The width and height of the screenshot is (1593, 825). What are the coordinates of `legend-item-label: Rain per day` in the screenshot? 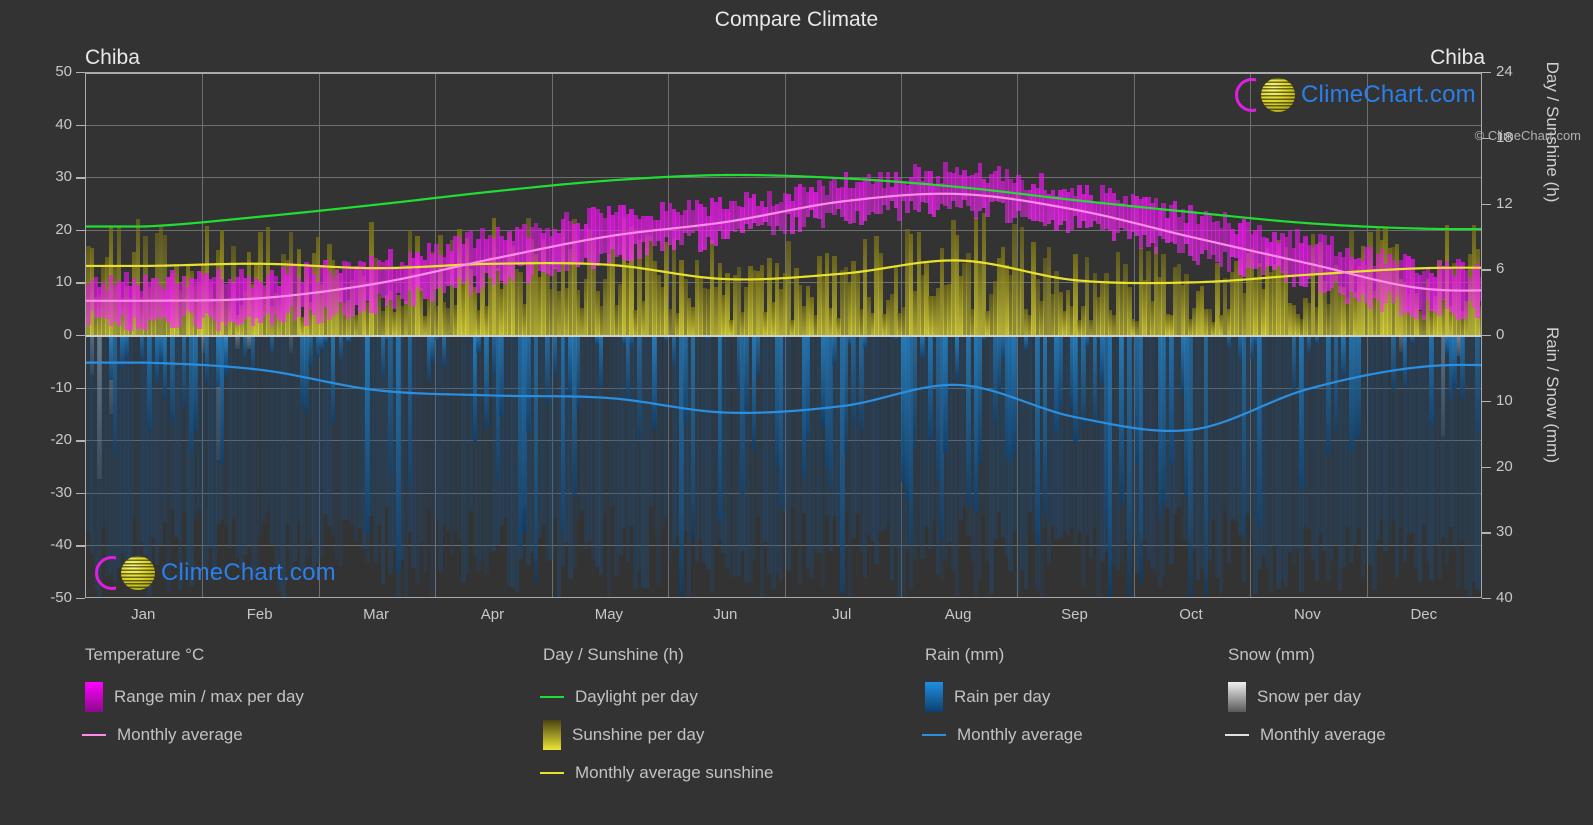 It's located at (1002, 696).